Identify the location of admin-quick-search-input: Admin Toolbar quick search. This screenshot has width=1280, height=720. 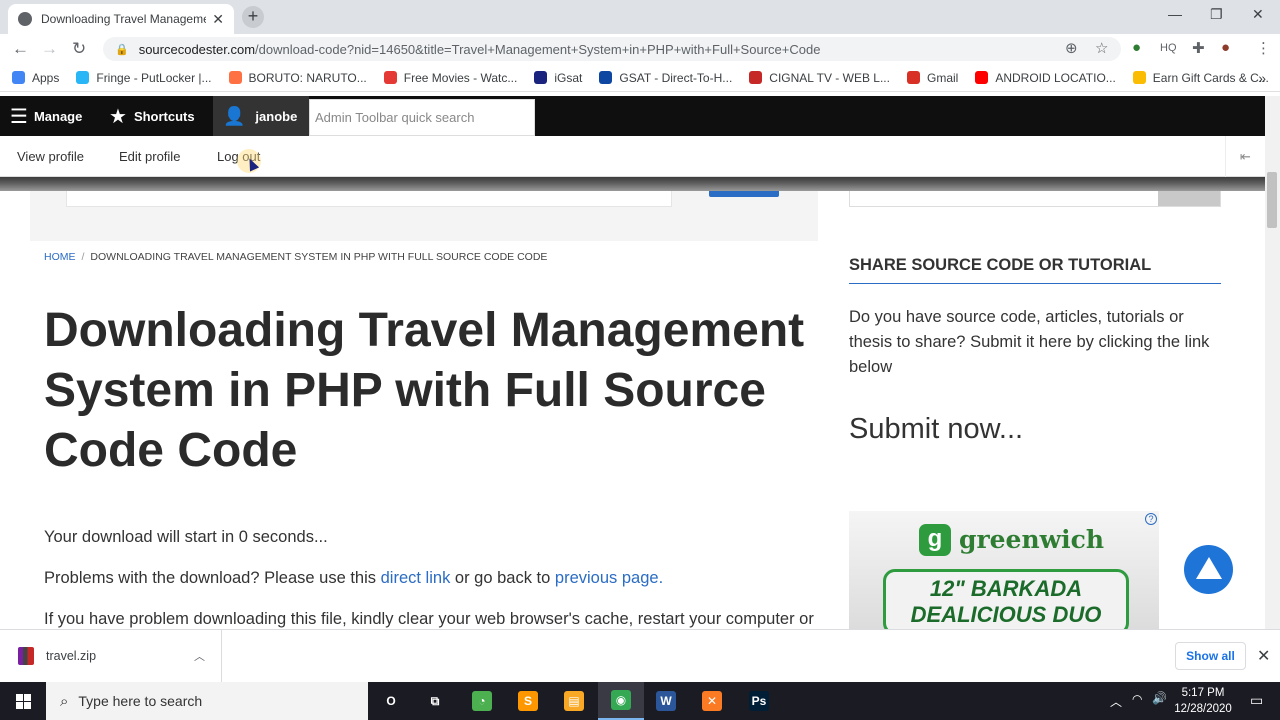
(422, 117).